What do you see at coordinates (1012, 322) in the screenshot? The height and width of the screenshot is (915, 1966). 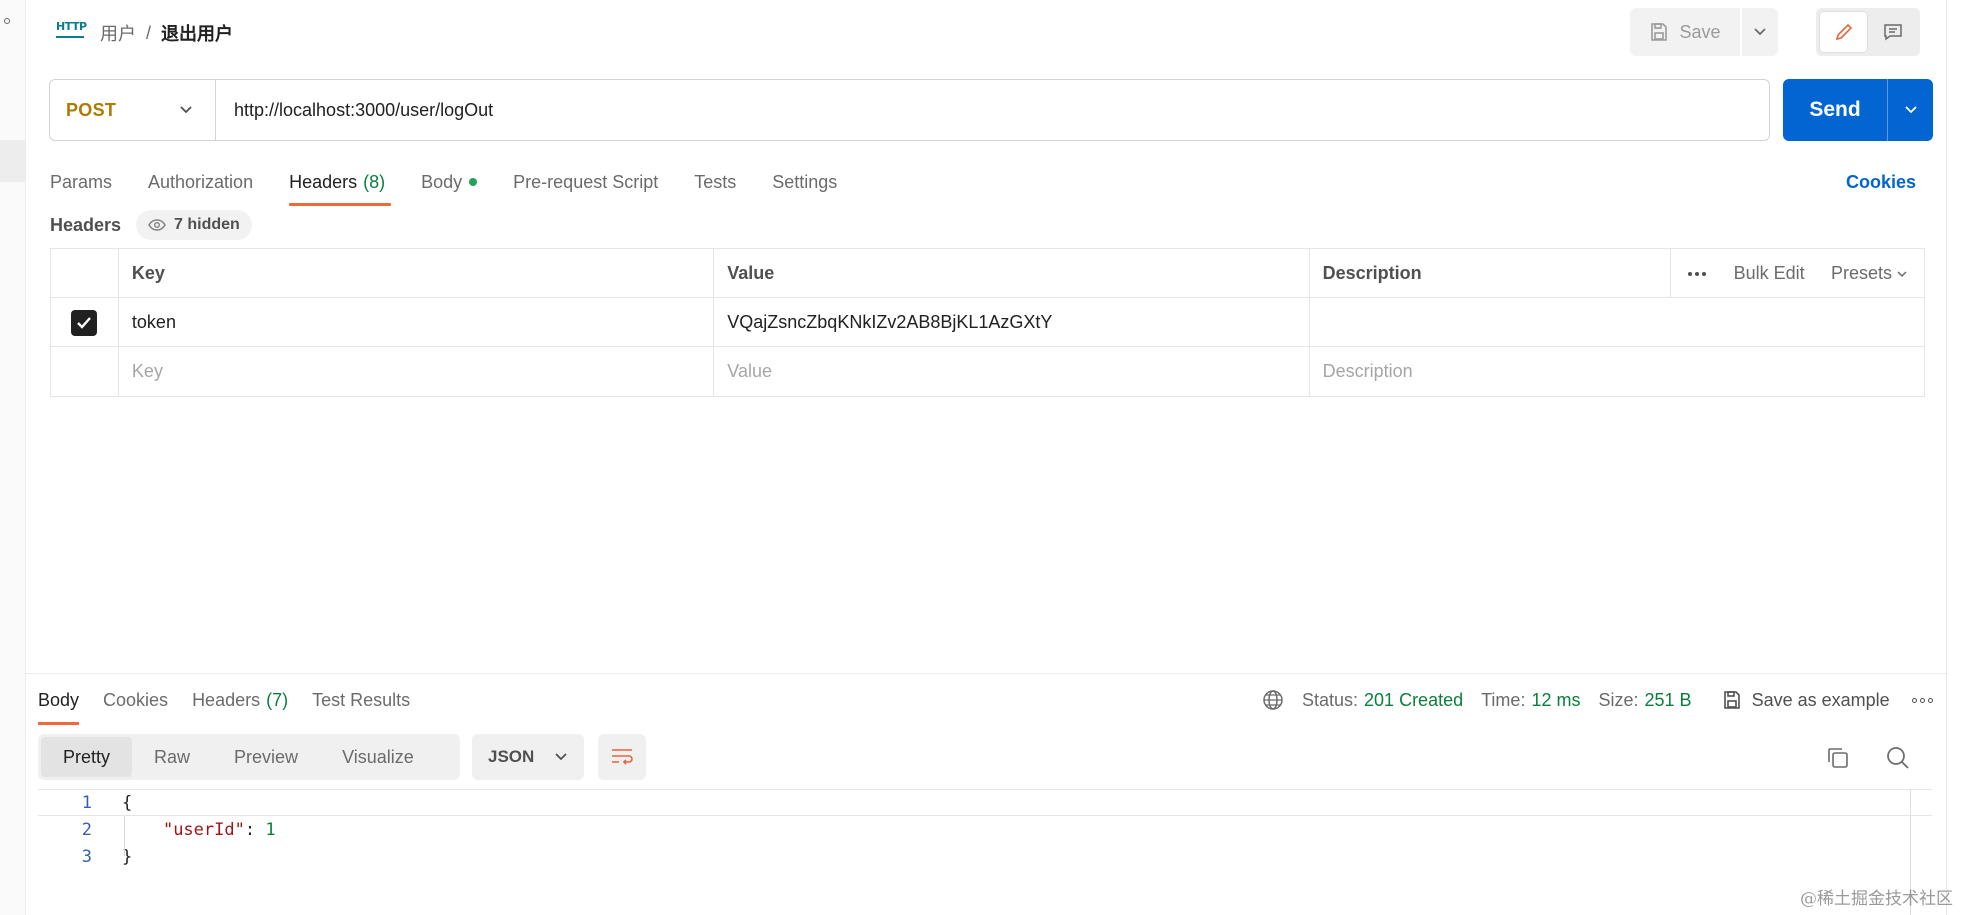 I see `header-value-input: VQajZsncZbqKNkIZv2AB8BjKL1AzGXtY` at bounding box center [1012, 322].